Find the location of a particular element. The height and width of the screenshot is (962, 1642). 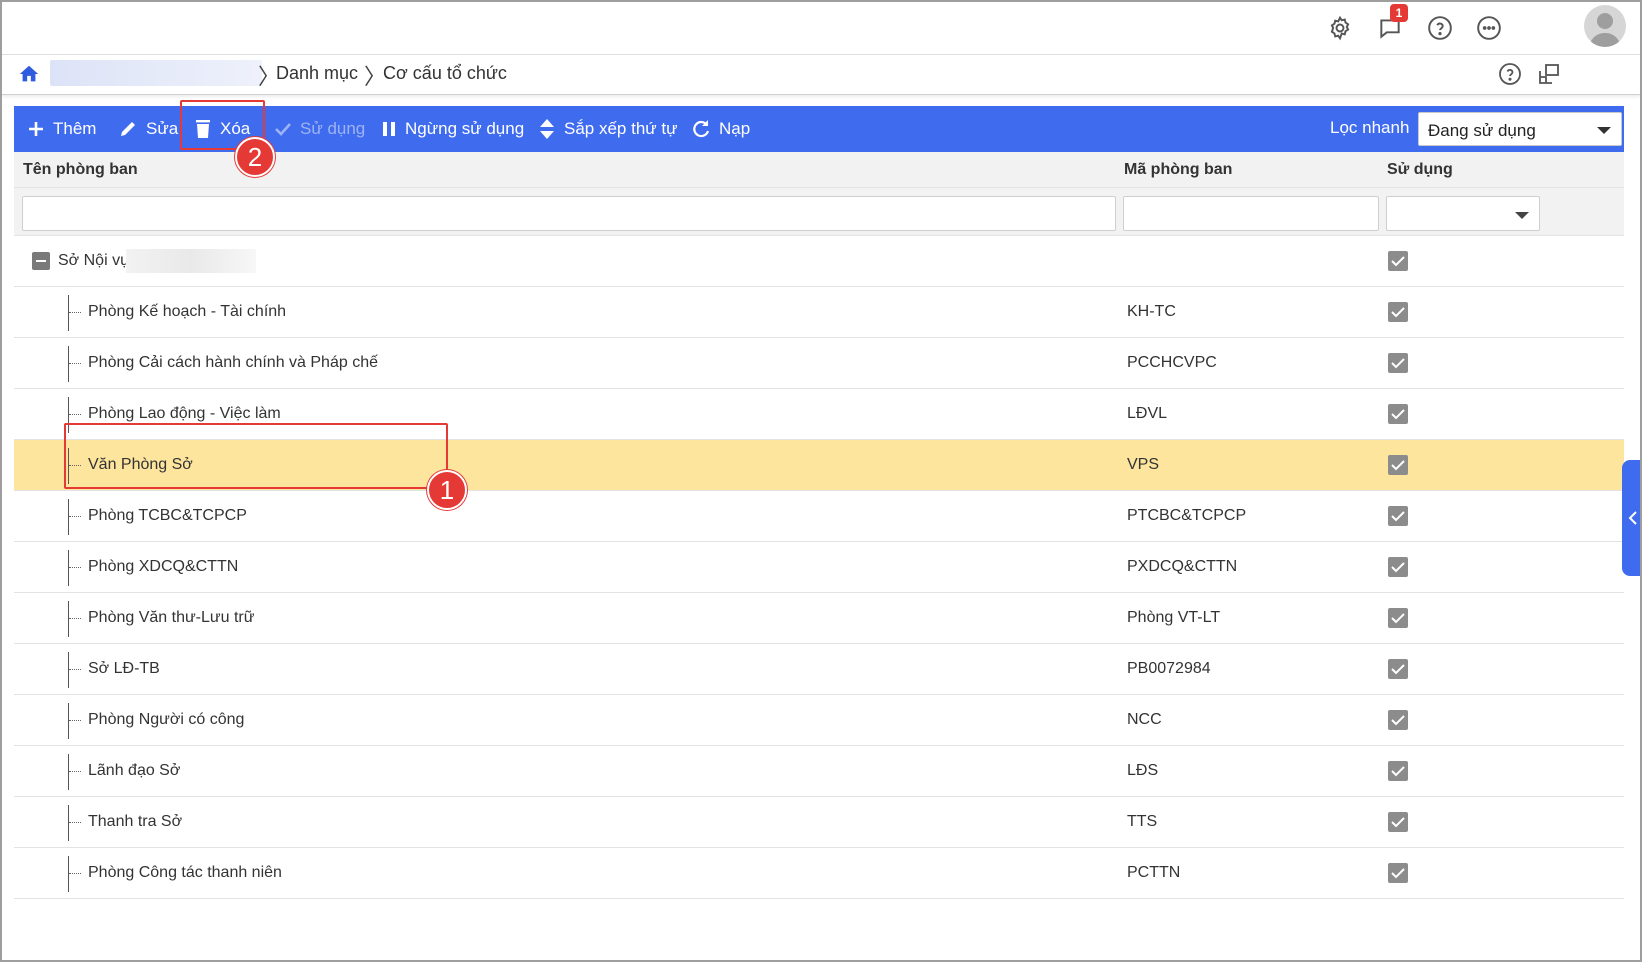

code-filter-input is located at coordinates (1251, 213).